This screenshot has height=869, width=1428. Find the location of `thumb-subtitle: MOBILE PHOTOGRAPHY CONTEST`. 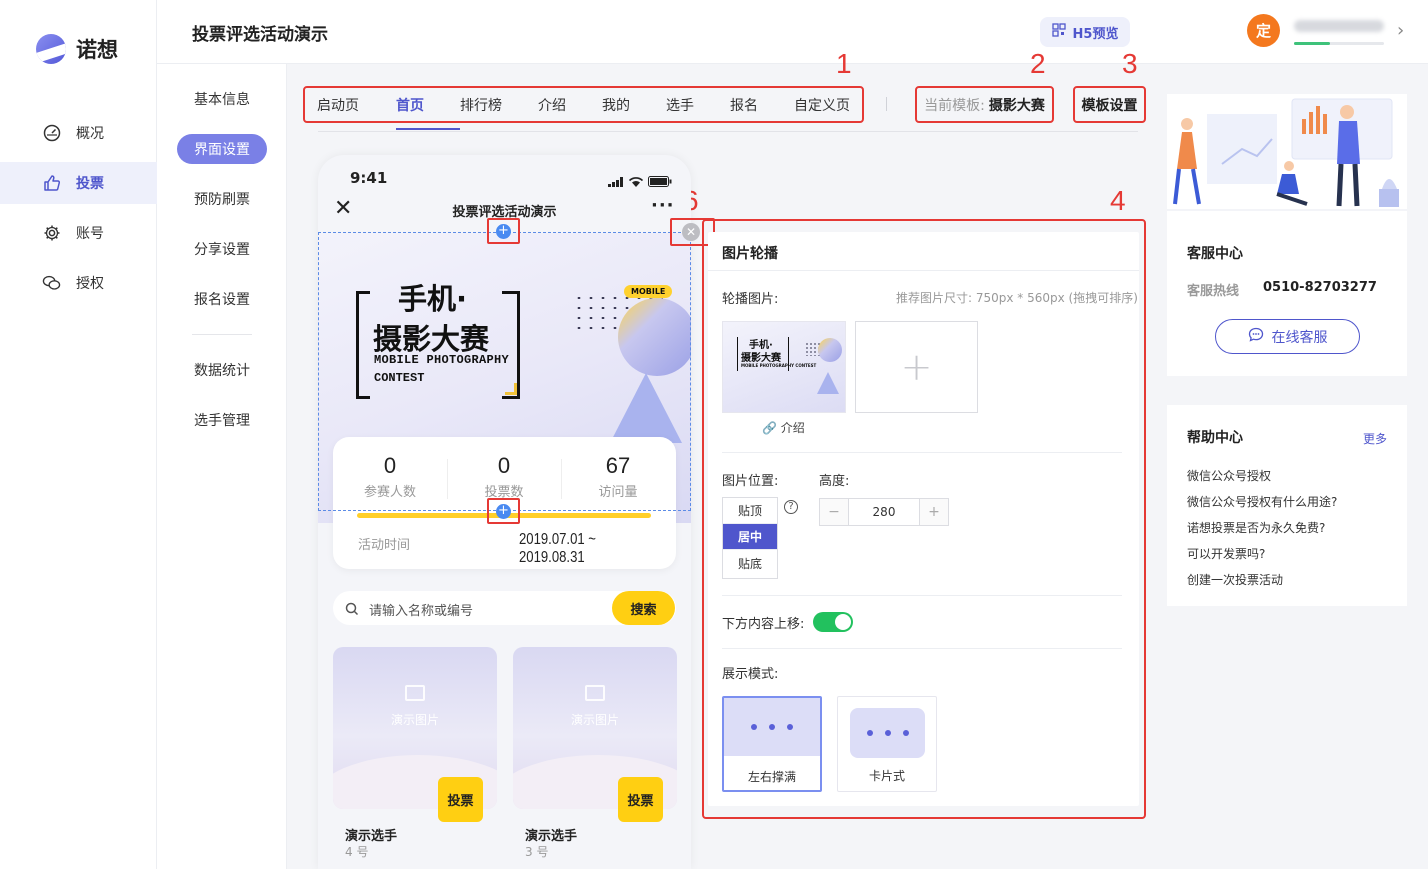

thumb-subtitle: MOBILE PHOTOGRAPHY CONTEST is located at coordinates (779, 365).